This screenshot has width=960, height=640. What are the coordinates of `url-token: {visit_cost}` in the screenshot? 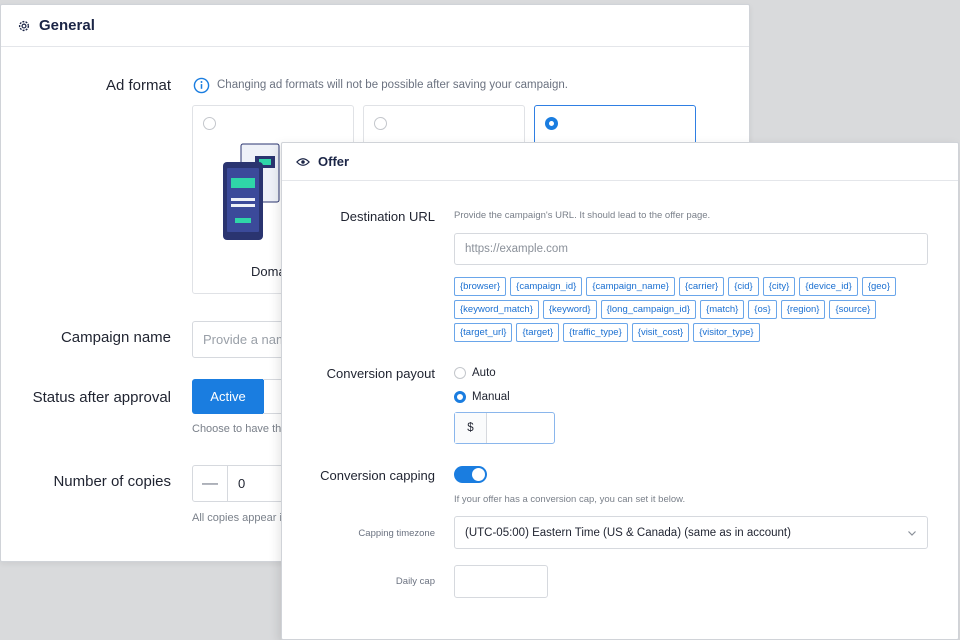 It's located at (660, 332).